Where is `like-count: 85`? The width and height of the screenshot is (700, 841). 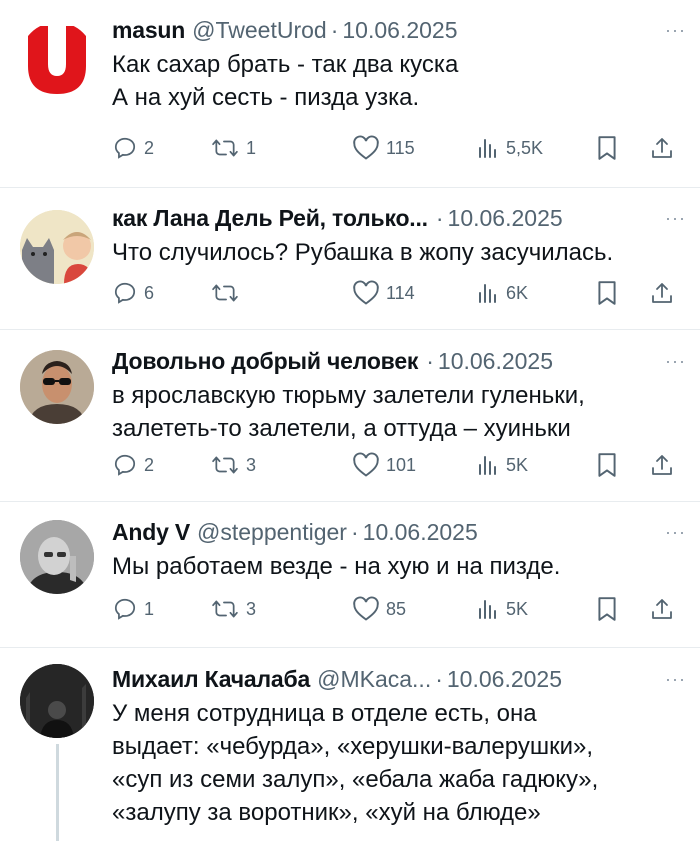
like-count: 85 is located at coordinates (396, 608).